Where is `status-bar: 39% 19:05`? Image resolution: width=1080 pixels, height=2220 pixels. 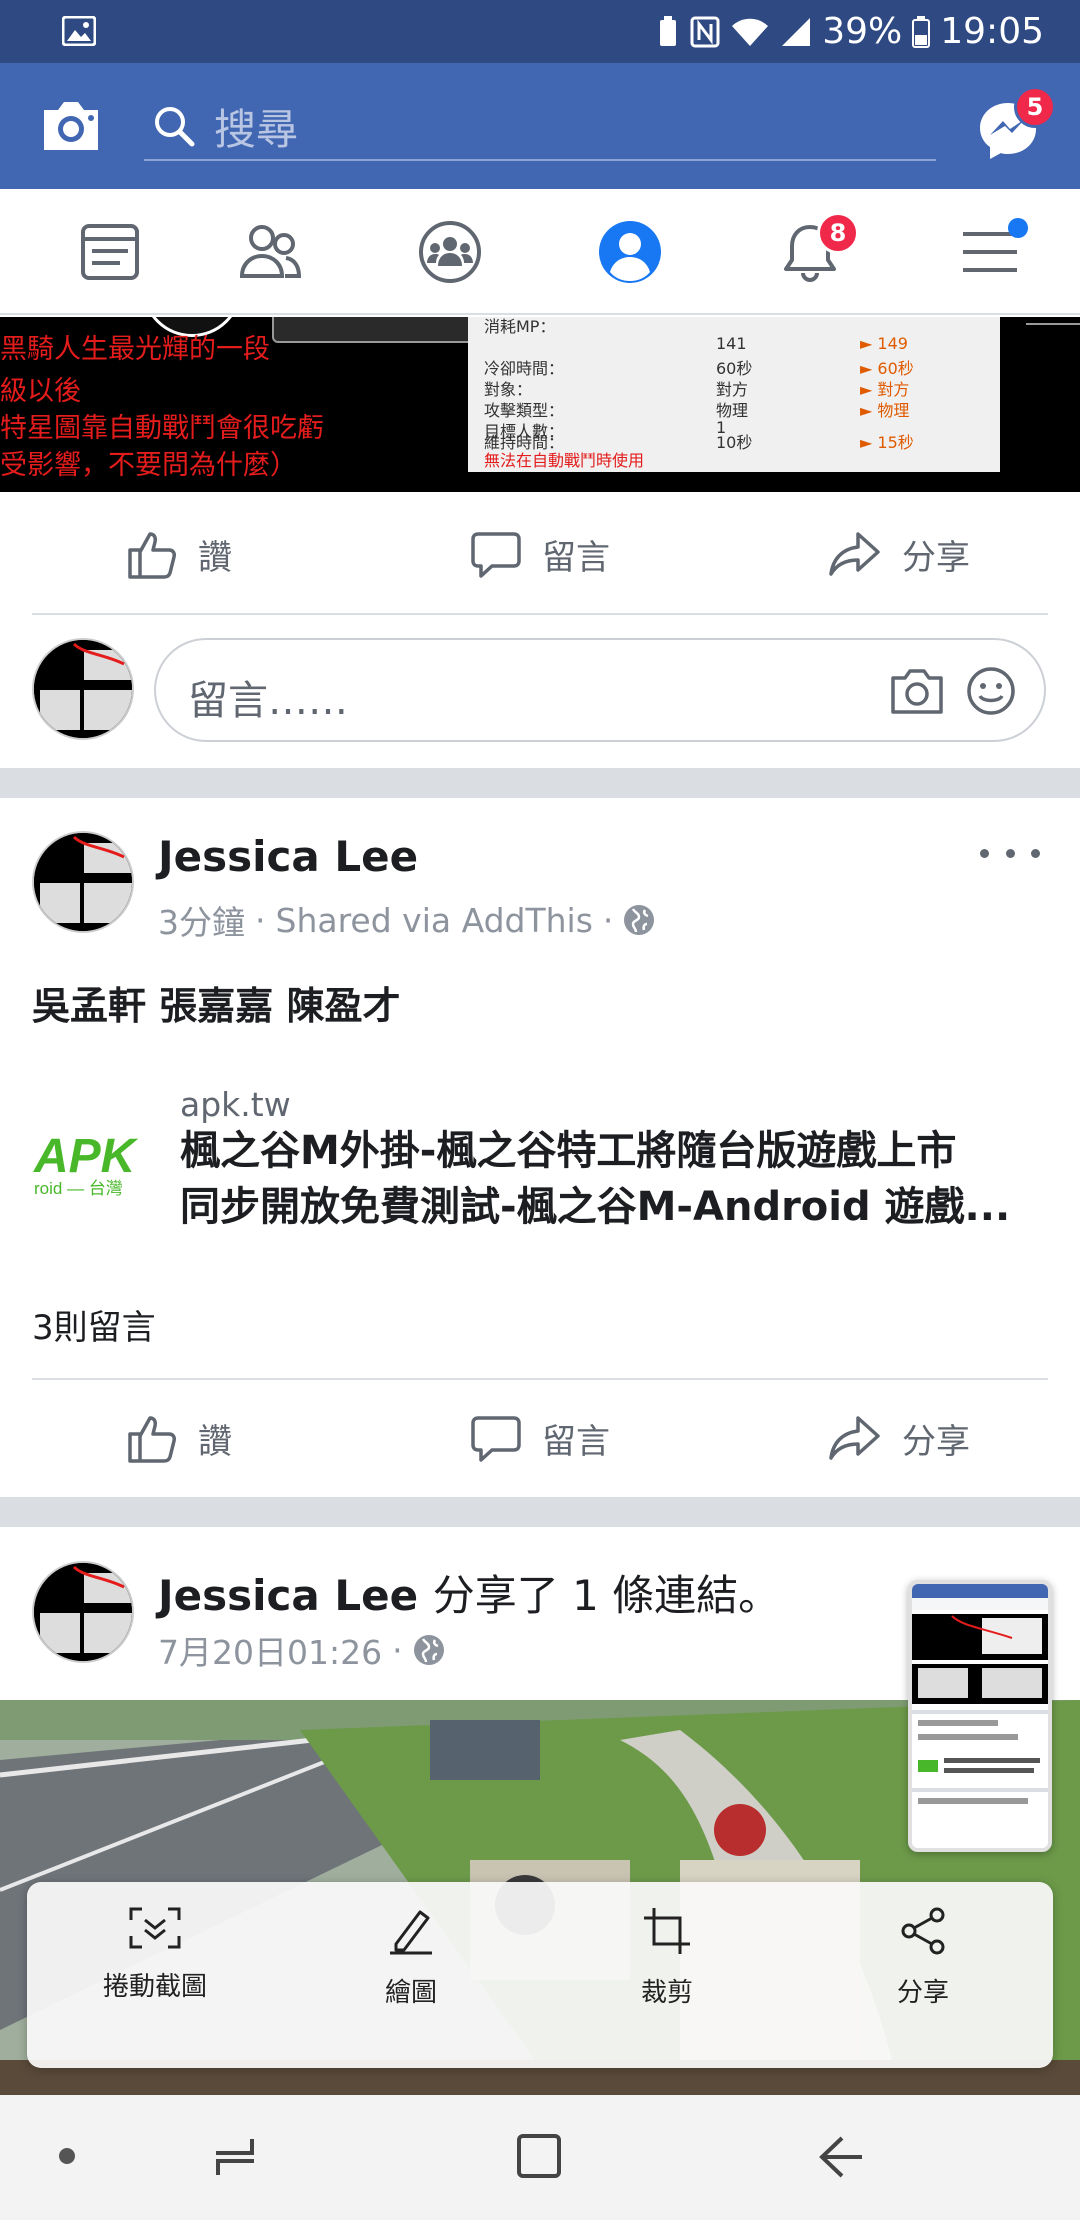 status-bar: 39% 19:05 is located at coordinates (540, 31).